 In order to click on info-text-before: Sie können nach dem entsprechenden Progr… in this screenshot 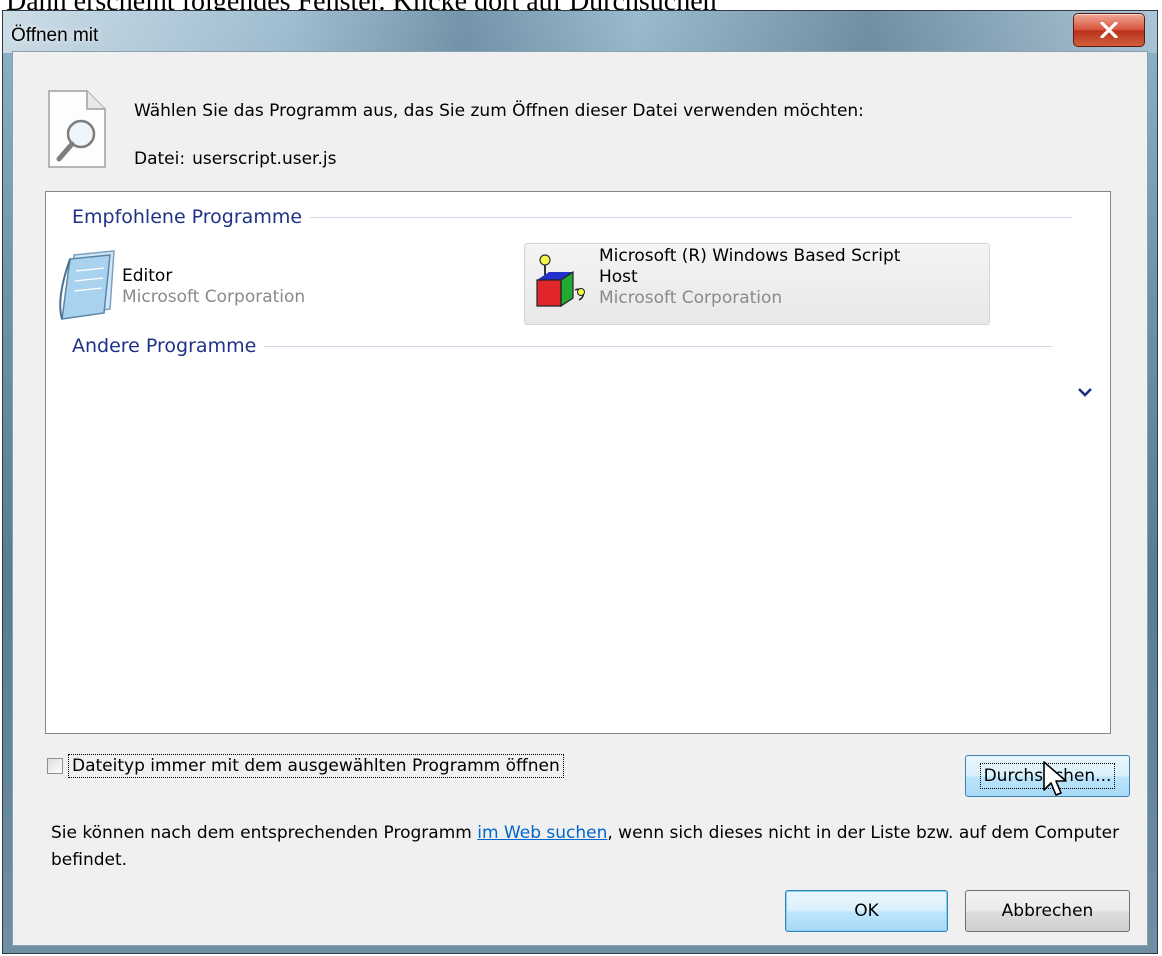, I will do `click(264, 833)`.